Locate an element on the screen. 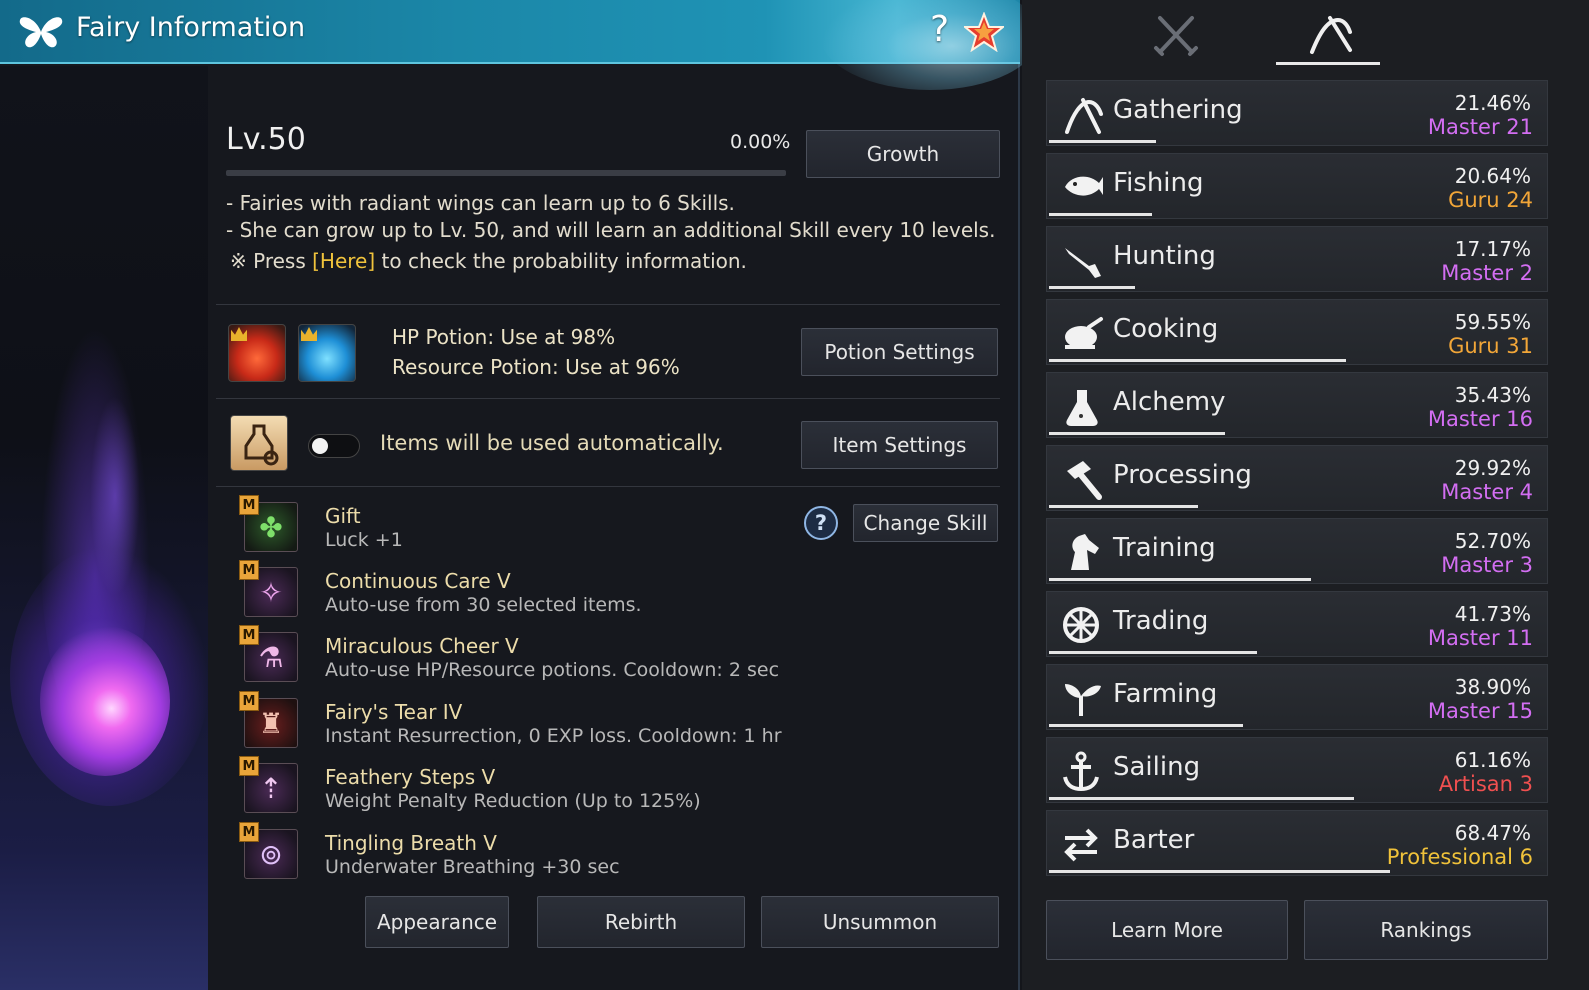  skill-name: Continuous Care V is located at coordinates (418, 581).